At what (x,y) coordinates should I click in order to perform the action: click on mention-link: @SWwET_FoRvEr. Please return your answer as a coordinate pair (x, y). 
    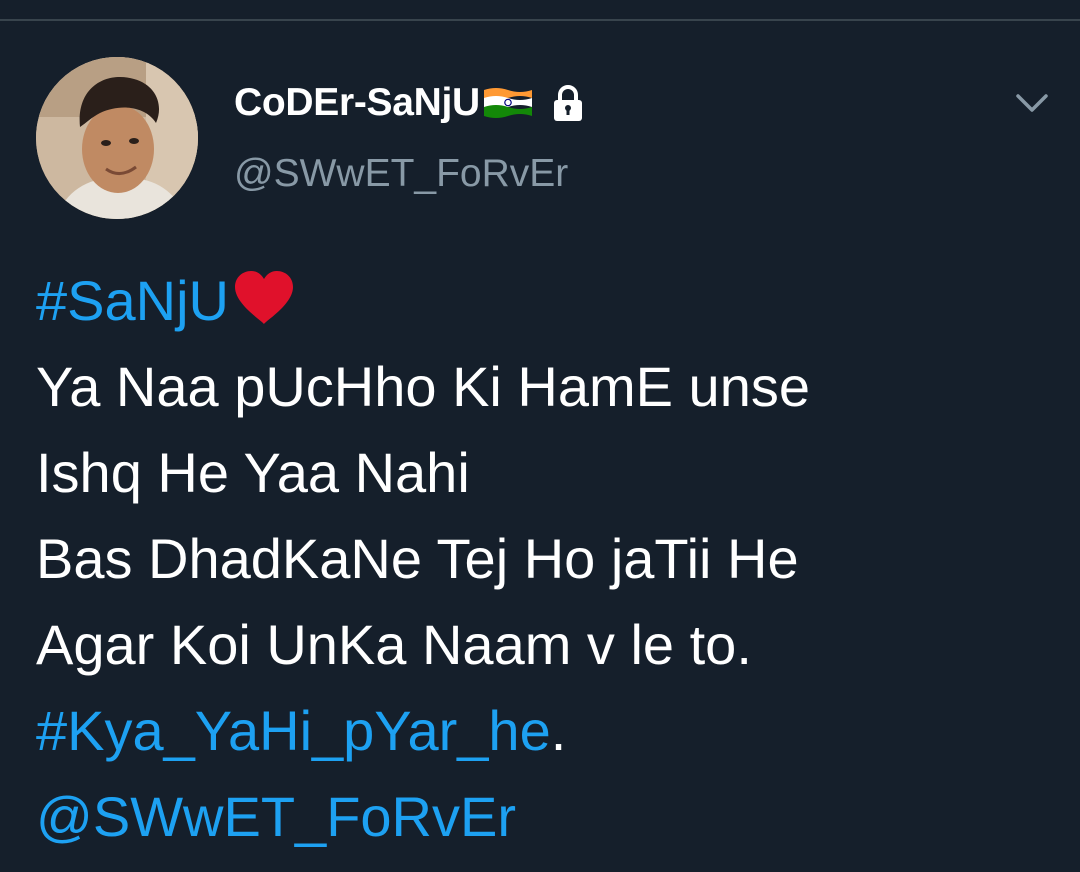
    Looking at the image, I should click on (276, 816).